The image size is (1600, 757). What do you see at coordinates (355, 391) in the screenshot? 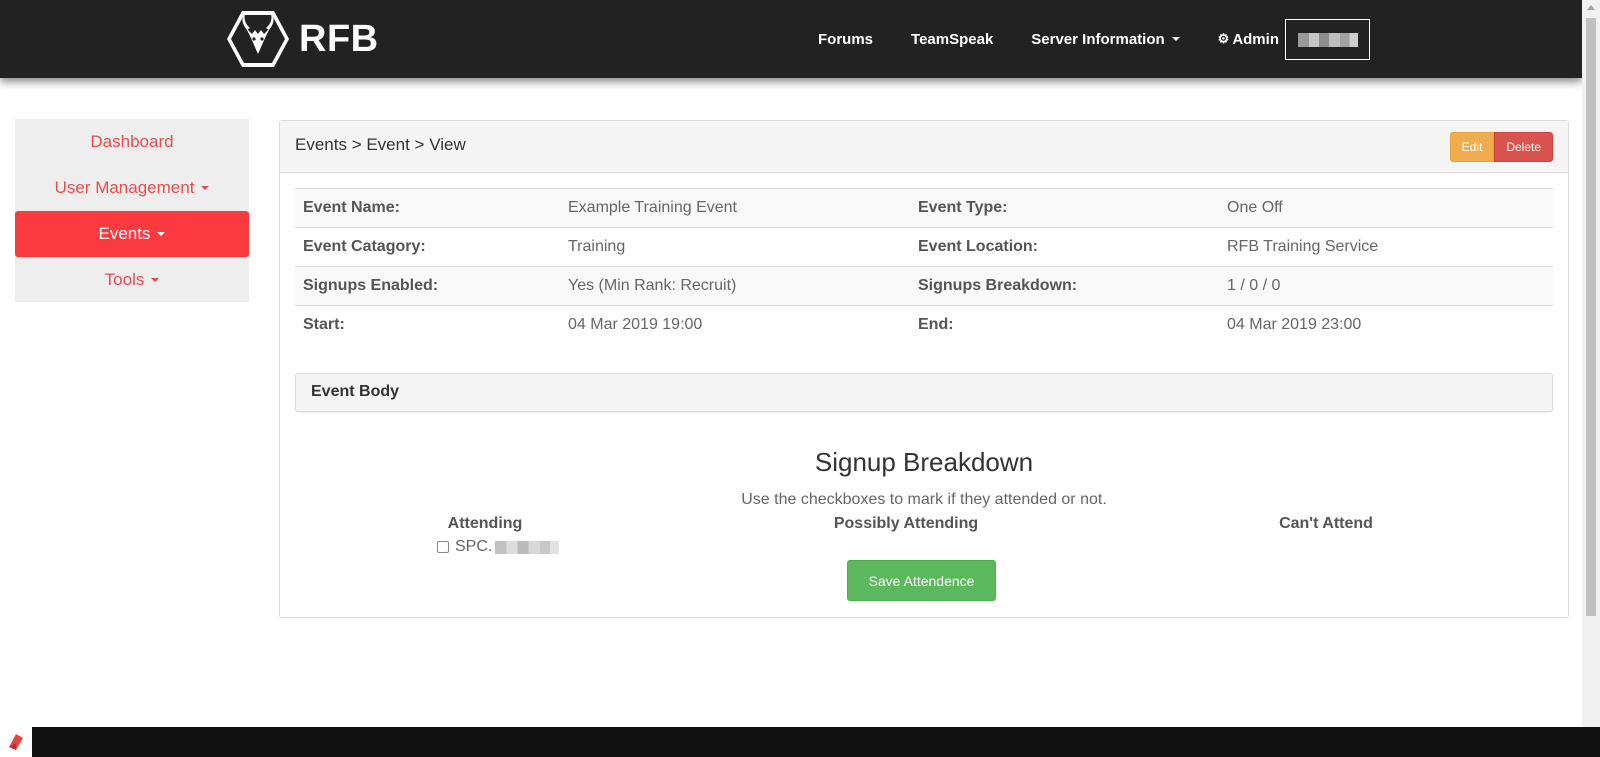
I see `event-body-heading: Event Body` at bounding box center [355, 391].